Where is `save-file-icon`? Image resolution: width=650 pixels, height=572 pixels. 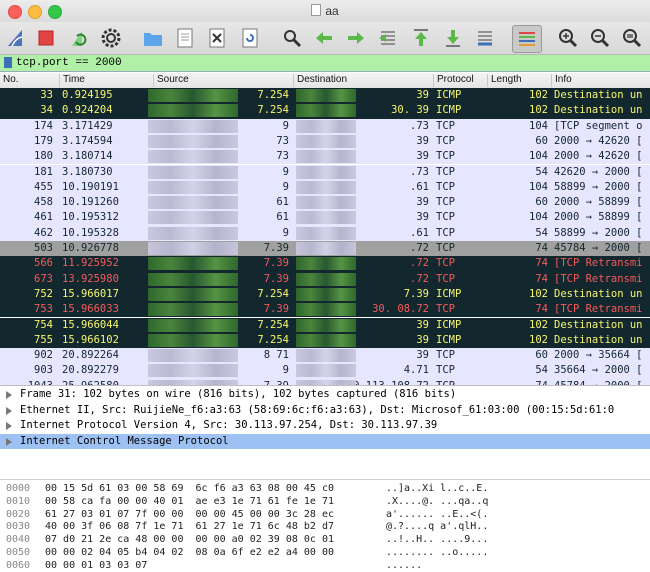
save-file-icon is located at coordinates (185, 38).